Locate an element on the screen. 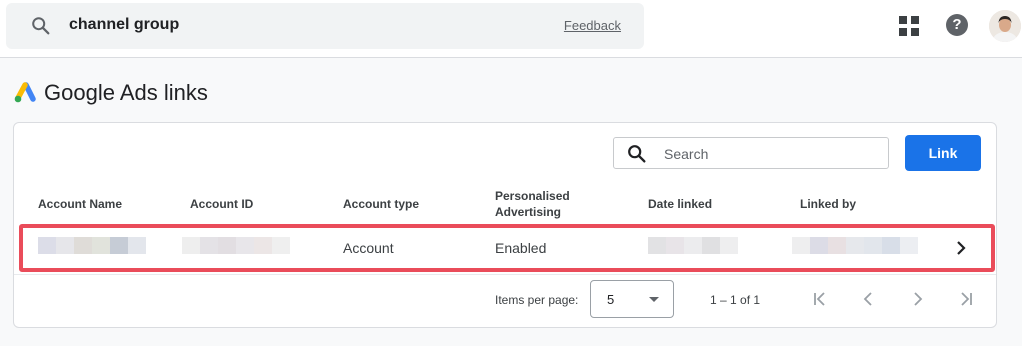 The image size is (1022, 346). column-header-personalised-line2: Advertising is located at coordinates (528, 212).